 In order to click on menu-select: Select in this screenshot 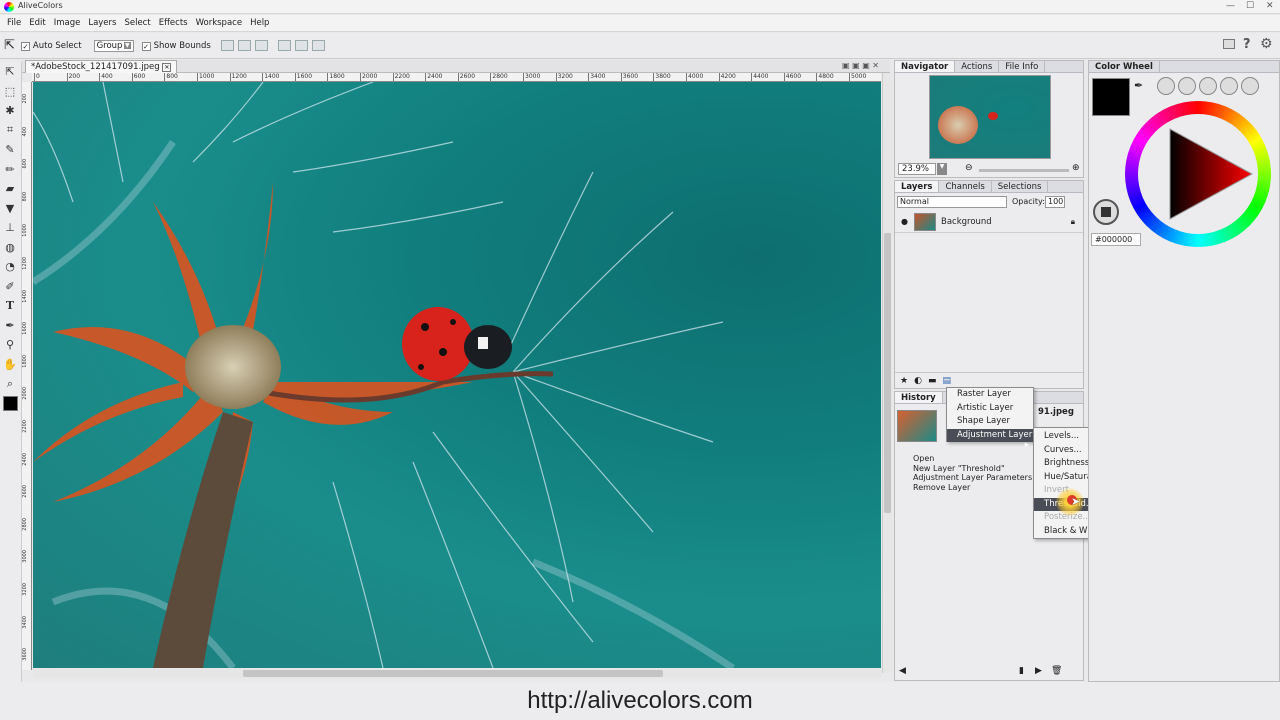, I will do `click(137, 23)`.